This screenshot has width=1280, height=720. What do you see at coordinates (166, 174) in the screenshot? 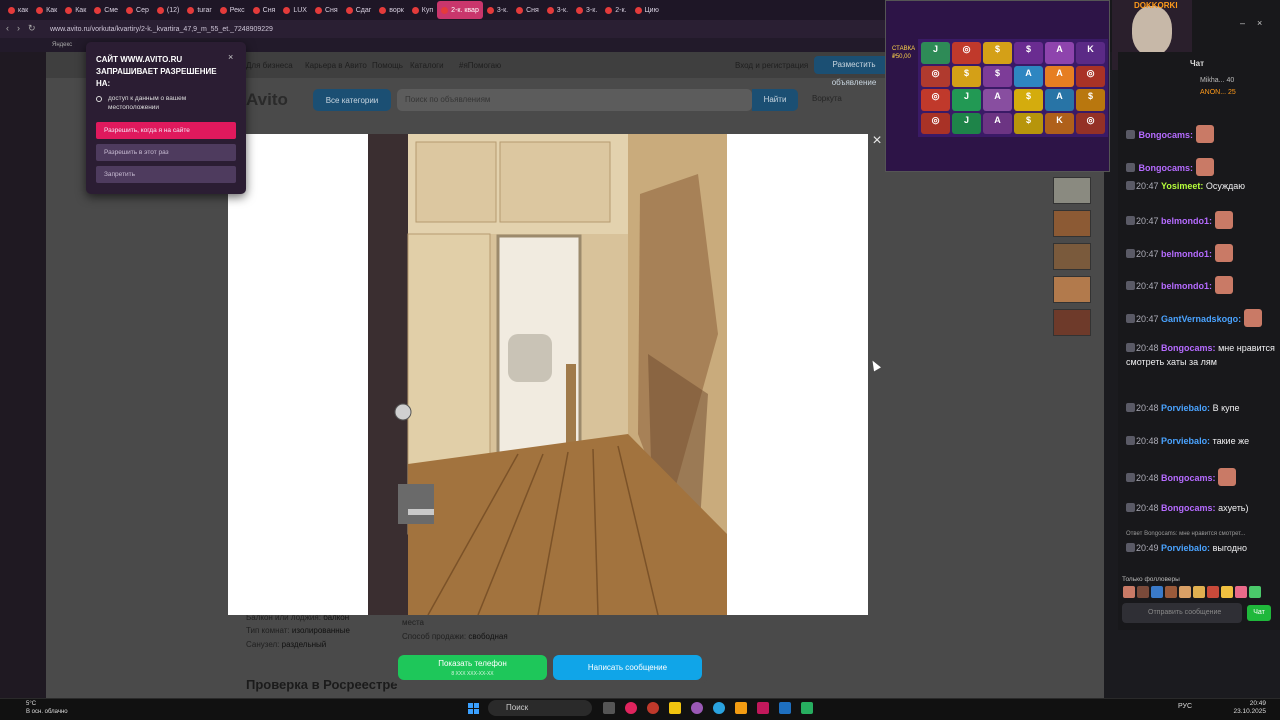
I see `deny-button: Запретить` at bounding box center [166, 174].